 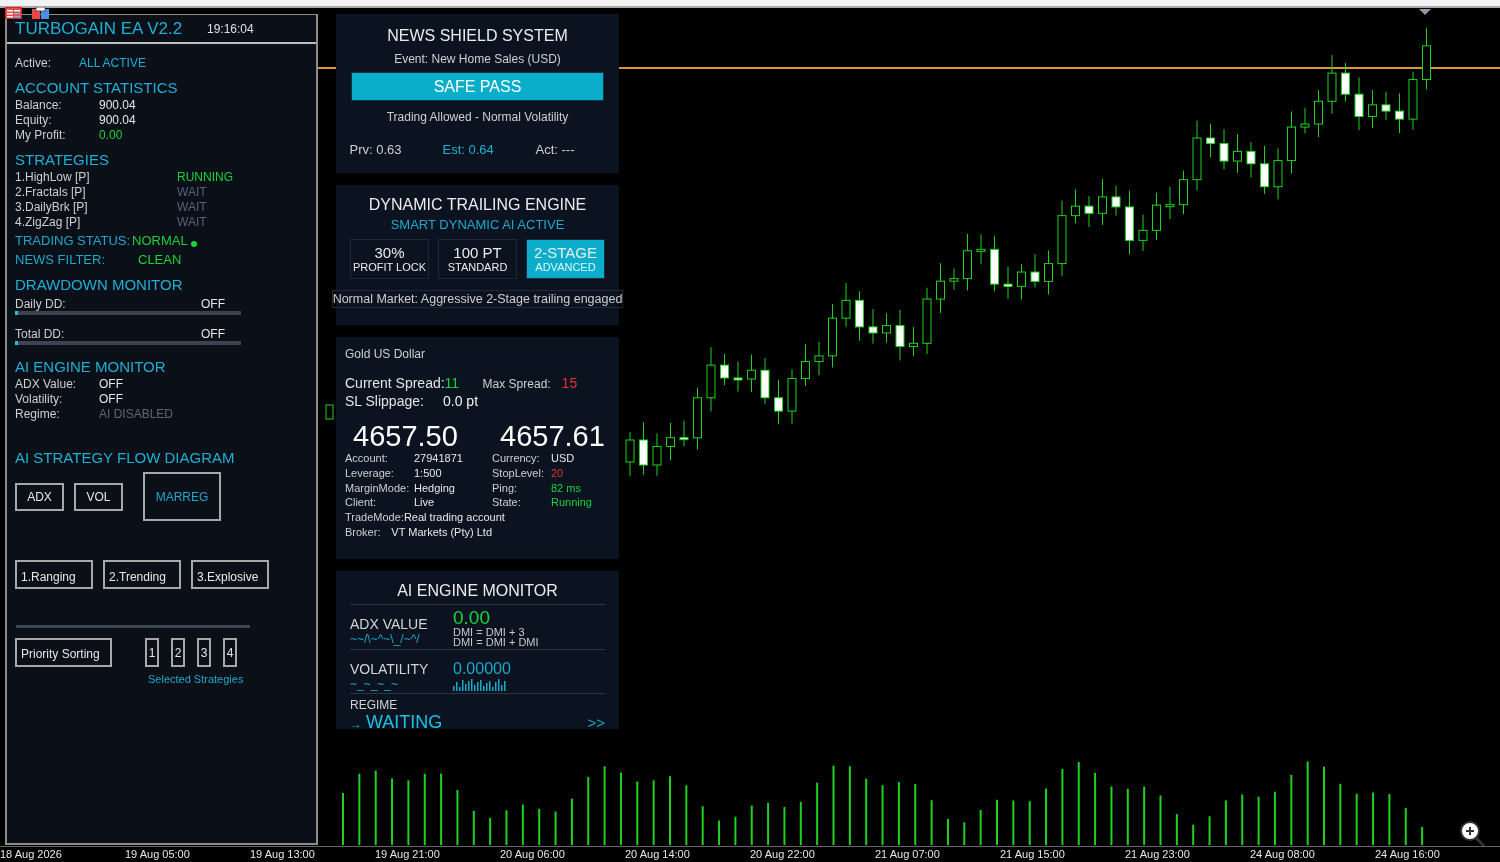 I want to click on meter-label: Daily DD:, so click(x=41, y=304).